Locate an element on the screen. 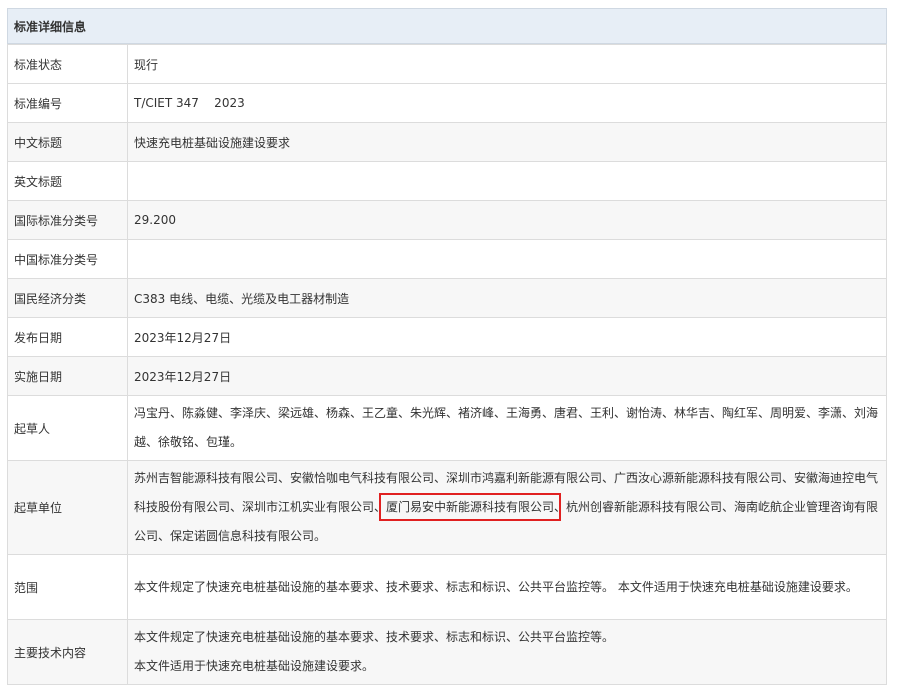 This screenshot has width=900, height=685. table-row: 国民经济分类 C383 电线、电缆、光缆及电工器材制造 is located at coordinates (447, 298).